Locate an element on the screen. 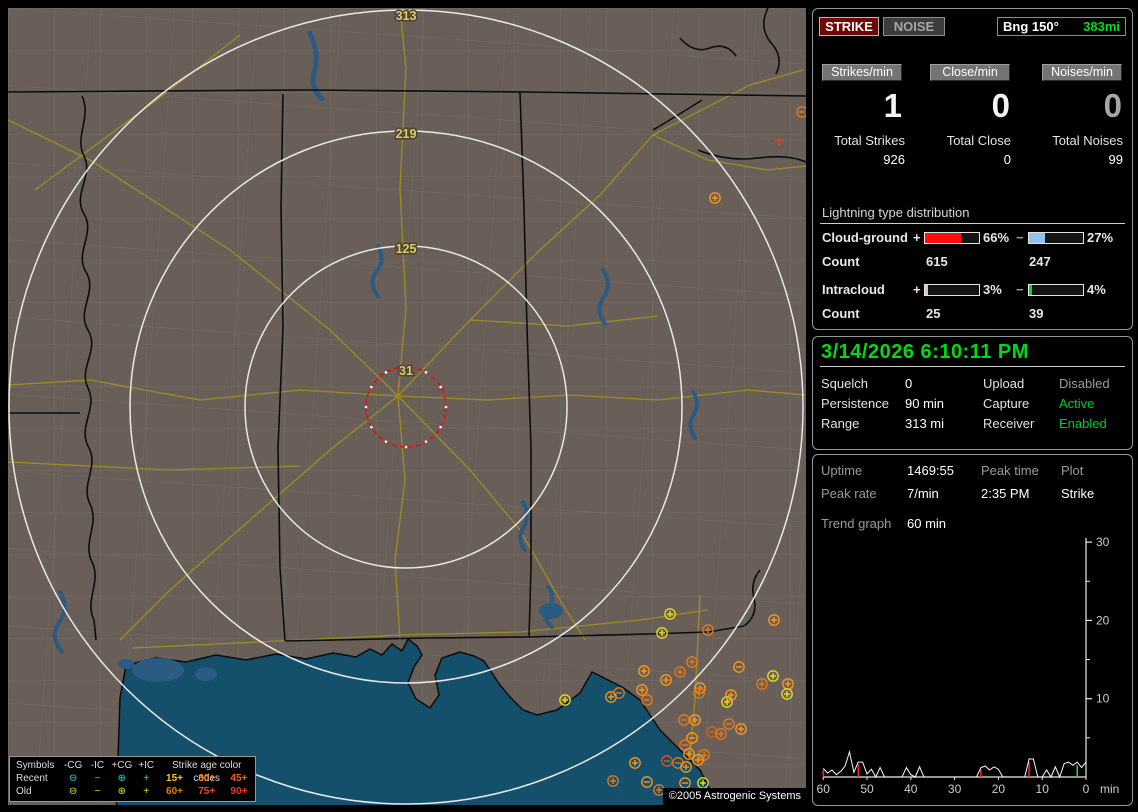 The height and width of the screenshot is (812, 1138). svg-text: 50 is located at coordinates (867, 789).